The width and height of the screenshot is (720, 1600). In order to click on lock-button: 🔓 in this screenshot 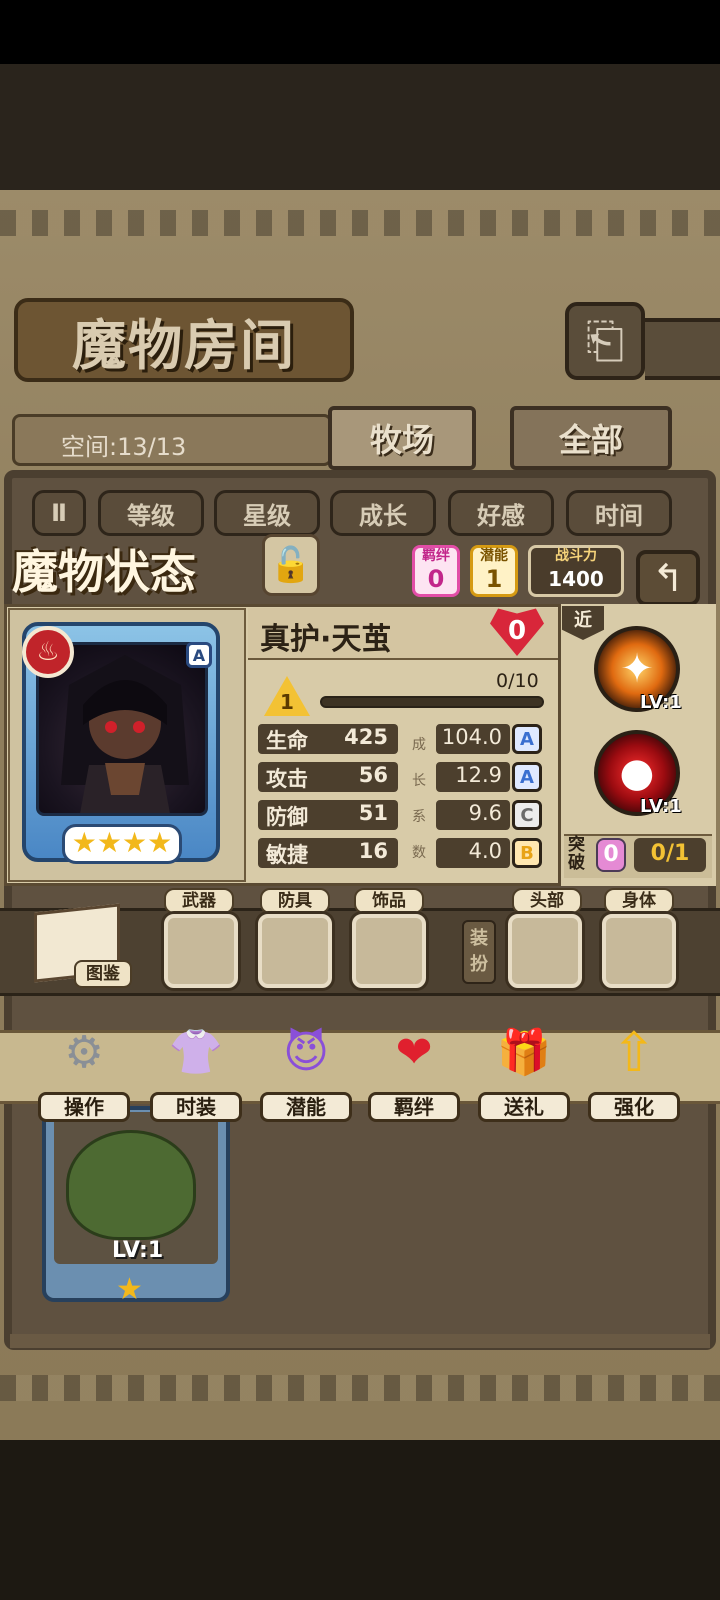, I will do `click(291, 565)`.